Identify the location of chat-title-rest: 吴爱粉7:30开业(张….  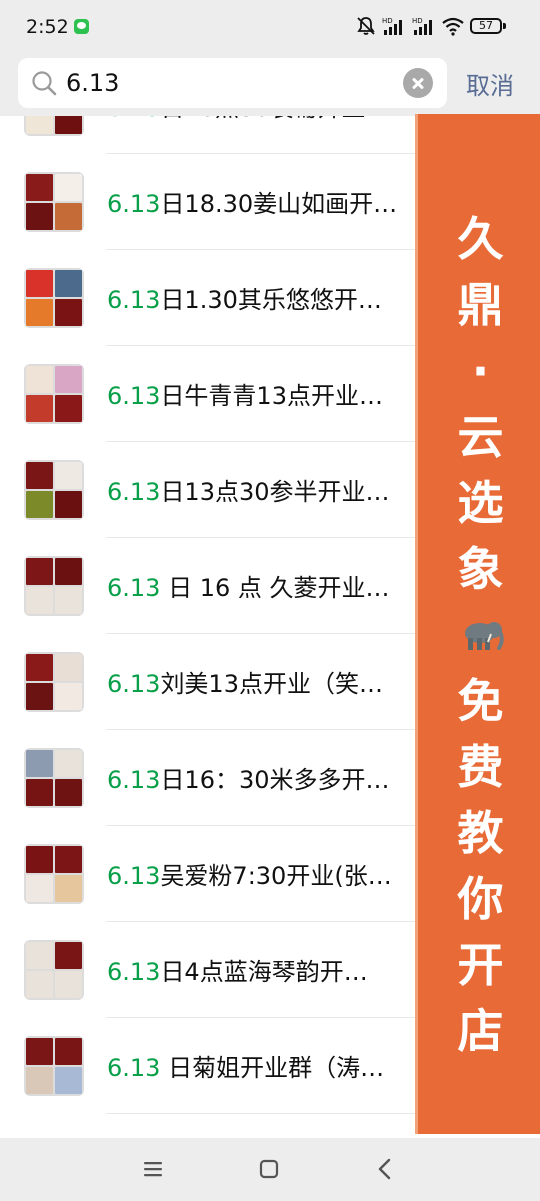
(276, 876).